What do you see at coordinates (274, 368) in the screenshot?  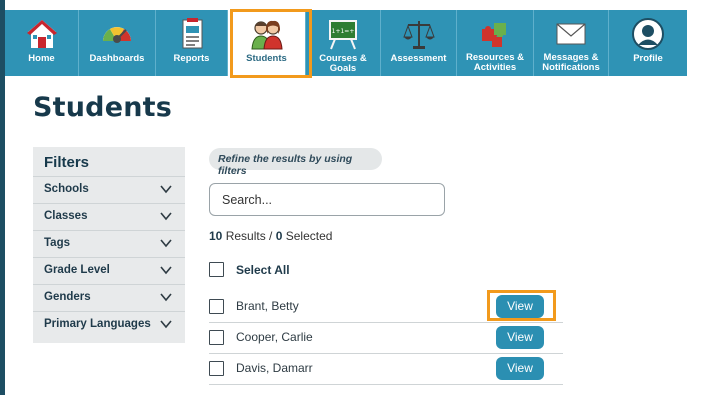 I see `student-name: Davis, Damarr` at bounding box center [274, 368].